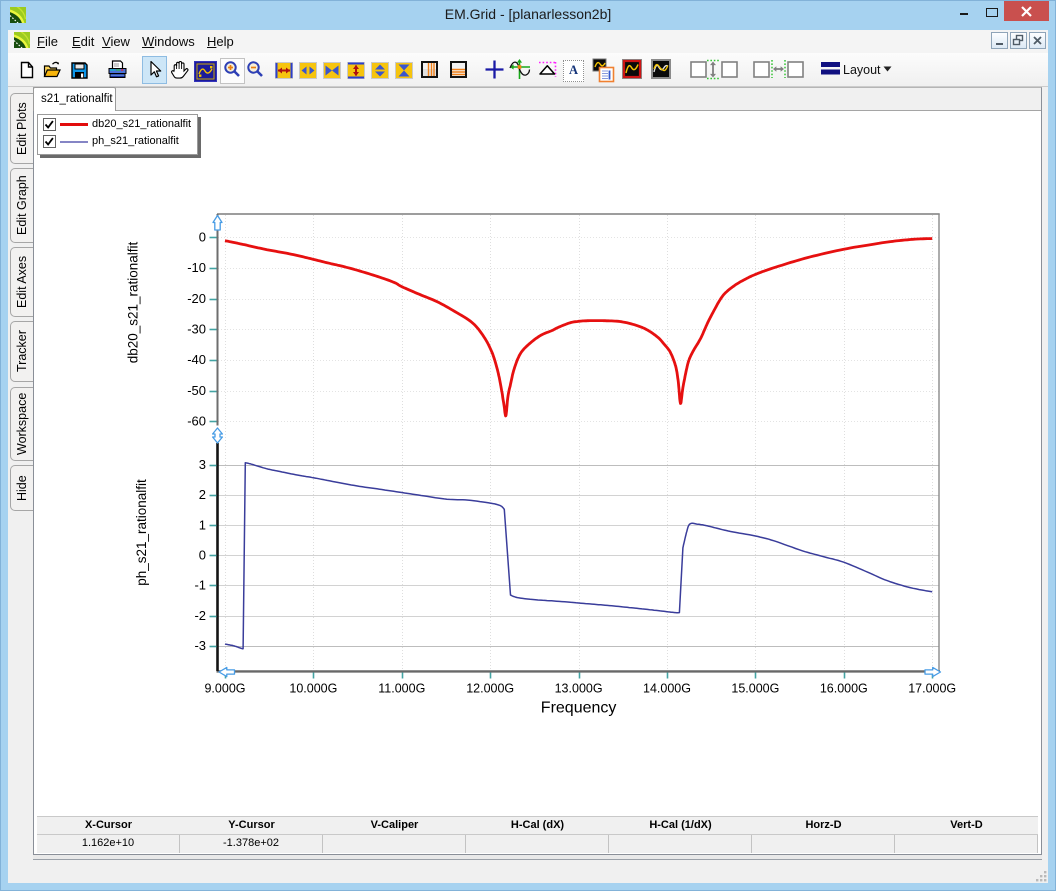 The image size is (1056, 891). I want to click on svg-text: -10, so click(196, 267).